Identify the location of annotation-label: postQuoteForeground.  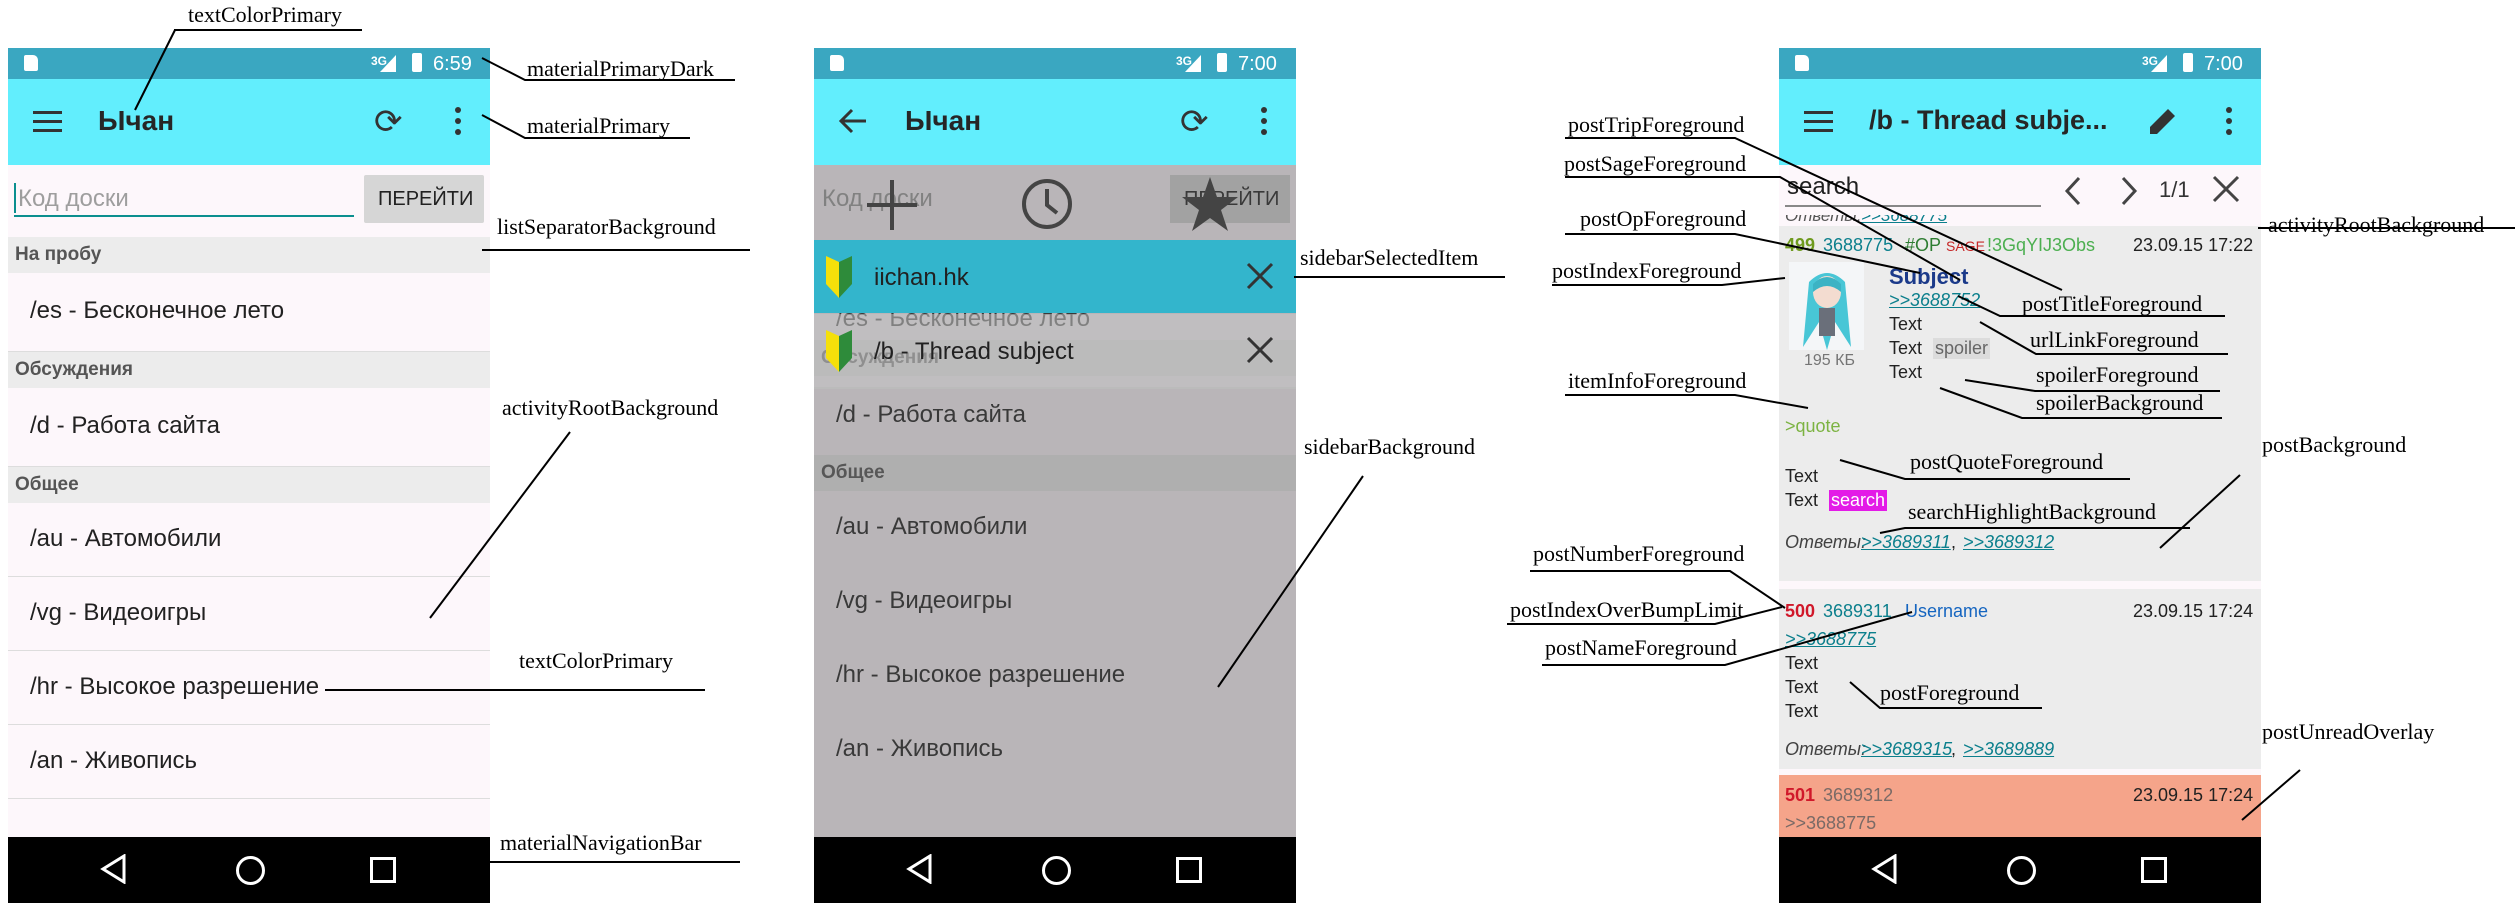
(2007, 461).